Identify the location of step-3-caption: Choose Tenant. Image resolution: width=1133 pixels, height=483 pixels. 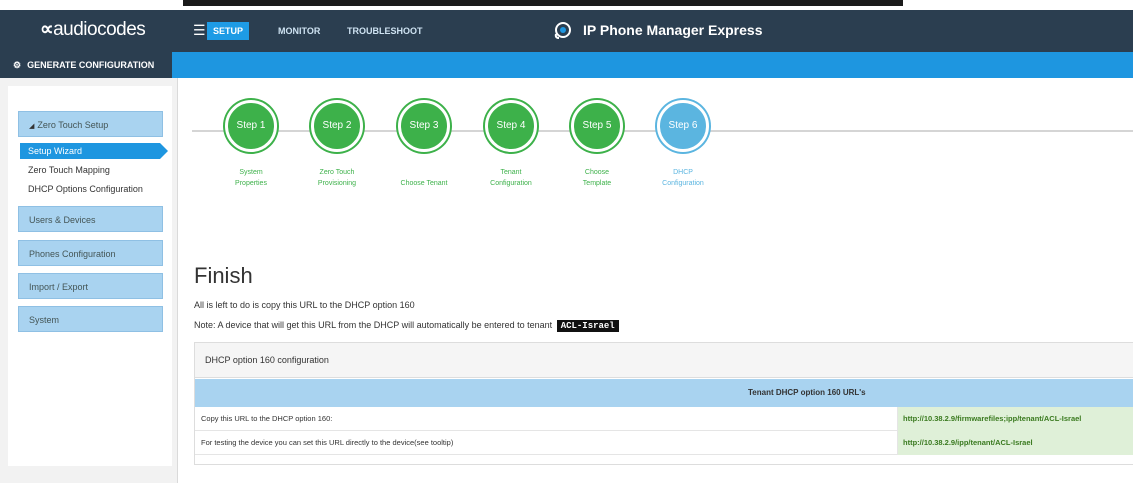
(424, 183).